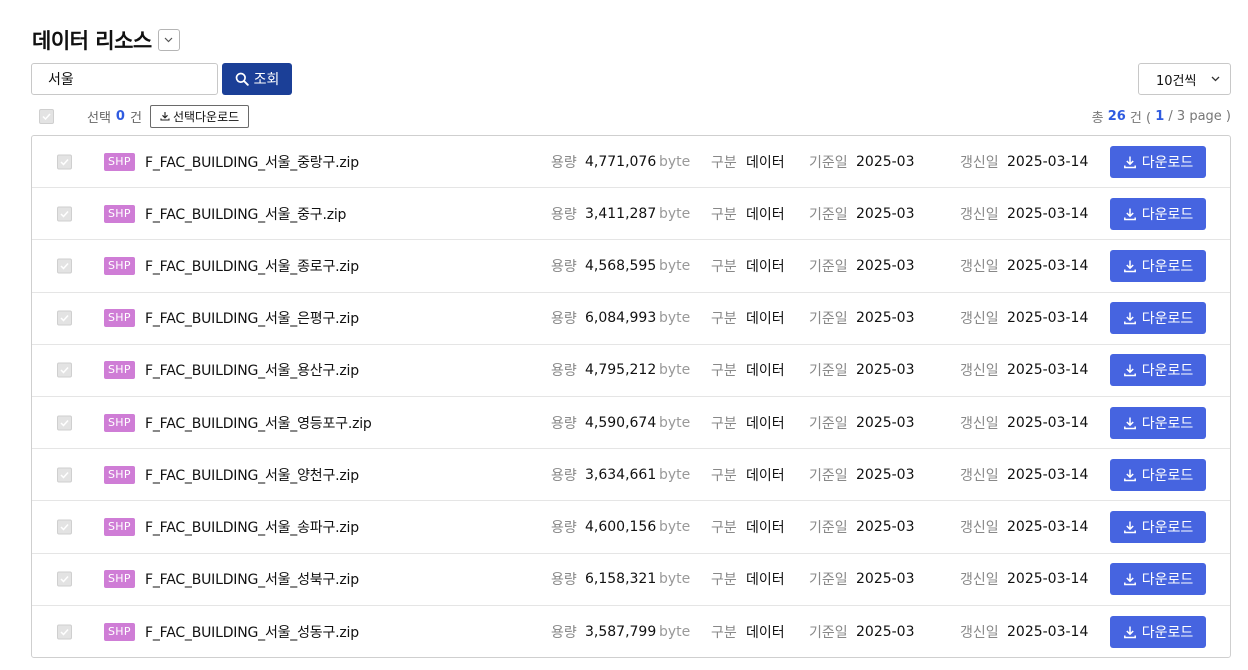  I want to click on search-button-label: 조회, so click(266, 80).